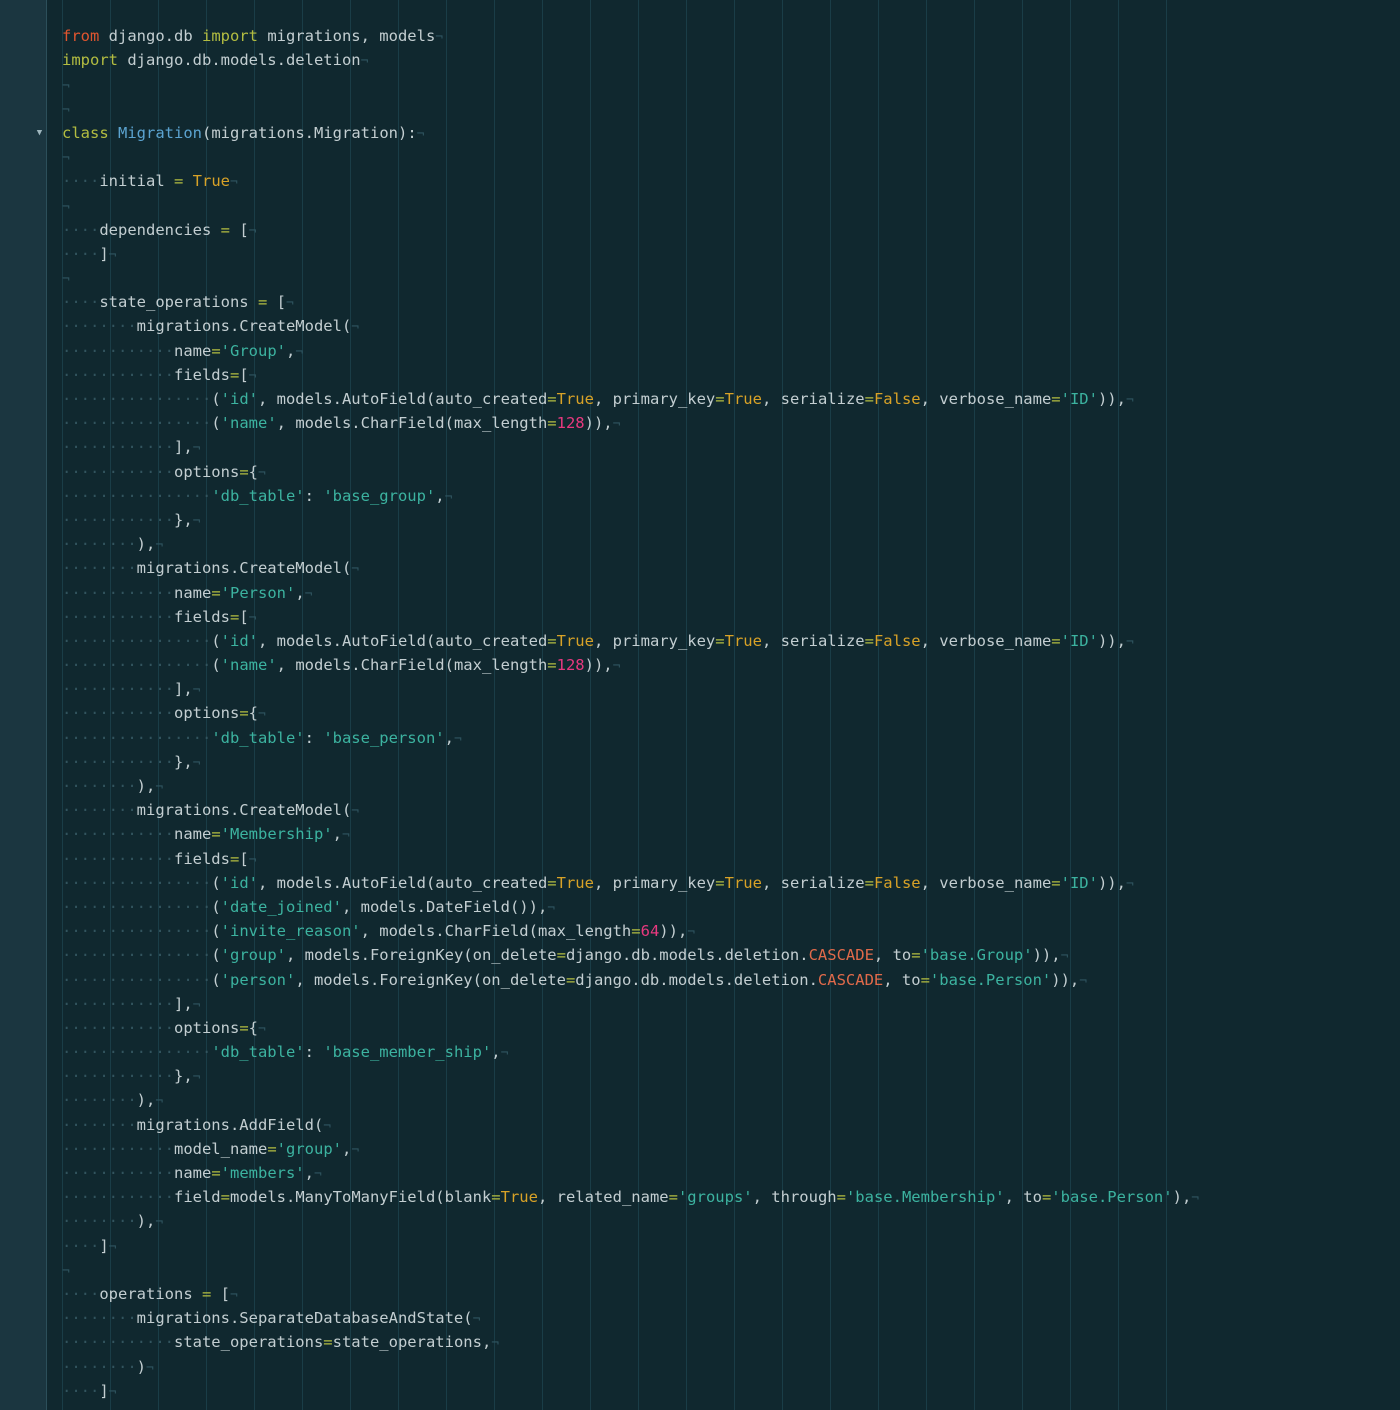  I want to click on code-line: import django.db.models.deletion¬, so click(731, 60).